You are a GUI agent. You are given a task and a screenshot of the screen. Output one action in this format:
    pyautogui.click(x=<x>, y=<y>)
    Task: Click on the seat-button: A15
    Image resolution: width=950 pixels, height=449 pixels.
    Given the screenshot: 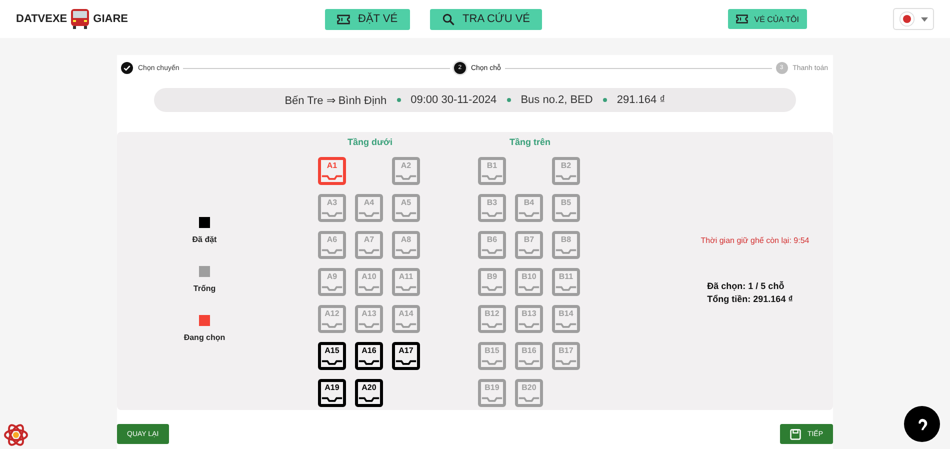 What is the action you would take?
    pyautogui.click(x=332, y=356)
    